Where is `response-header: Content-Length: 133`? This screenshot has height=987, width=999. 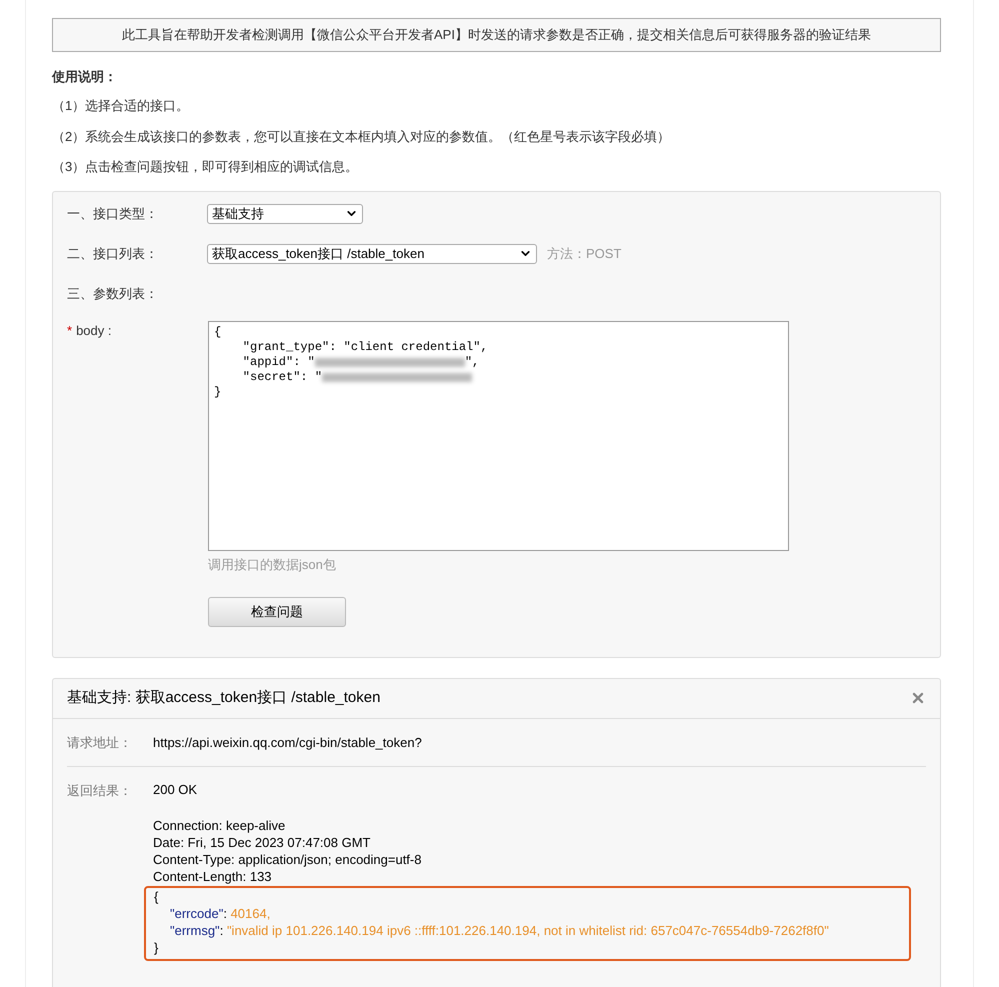
response-header: Content-Length: 133 is located at coordinates (213, 876).